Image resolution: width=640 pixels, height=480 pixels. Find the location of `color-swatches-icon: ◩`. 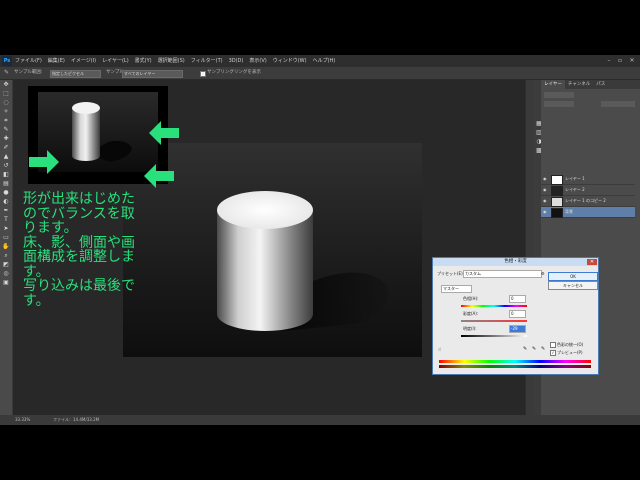

color-swatches-icon: ◩ is located at coordinates (6, 265).